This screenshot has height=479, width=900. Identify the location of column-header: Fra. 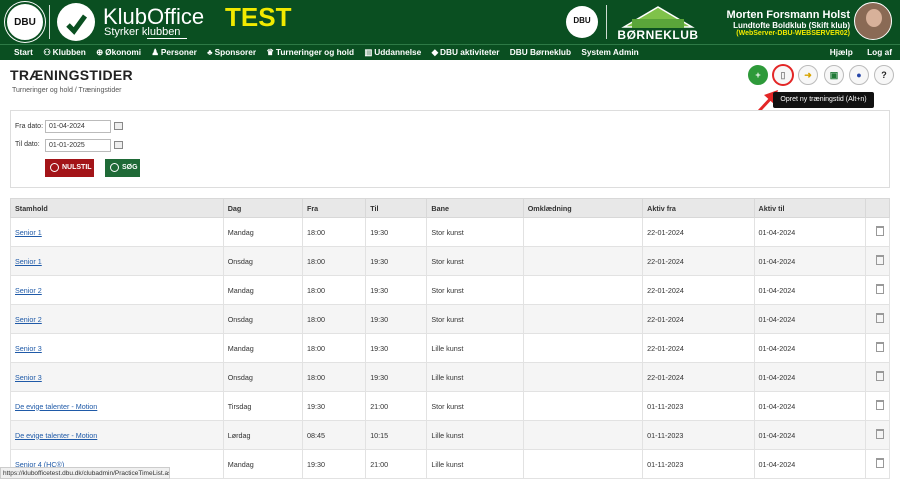
(334, 208).